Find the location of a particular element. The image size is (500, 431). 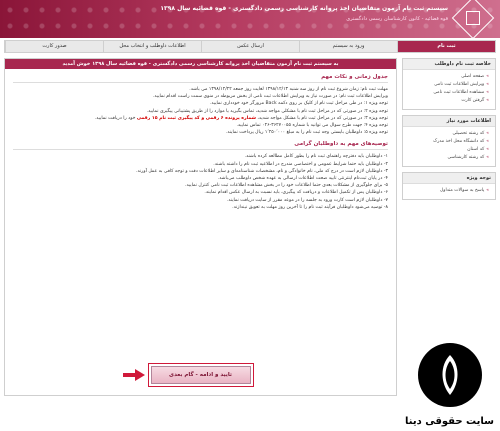

sidebar-item-faq: پاسخ به سوالات متداول is located at coordinates (448, 191).